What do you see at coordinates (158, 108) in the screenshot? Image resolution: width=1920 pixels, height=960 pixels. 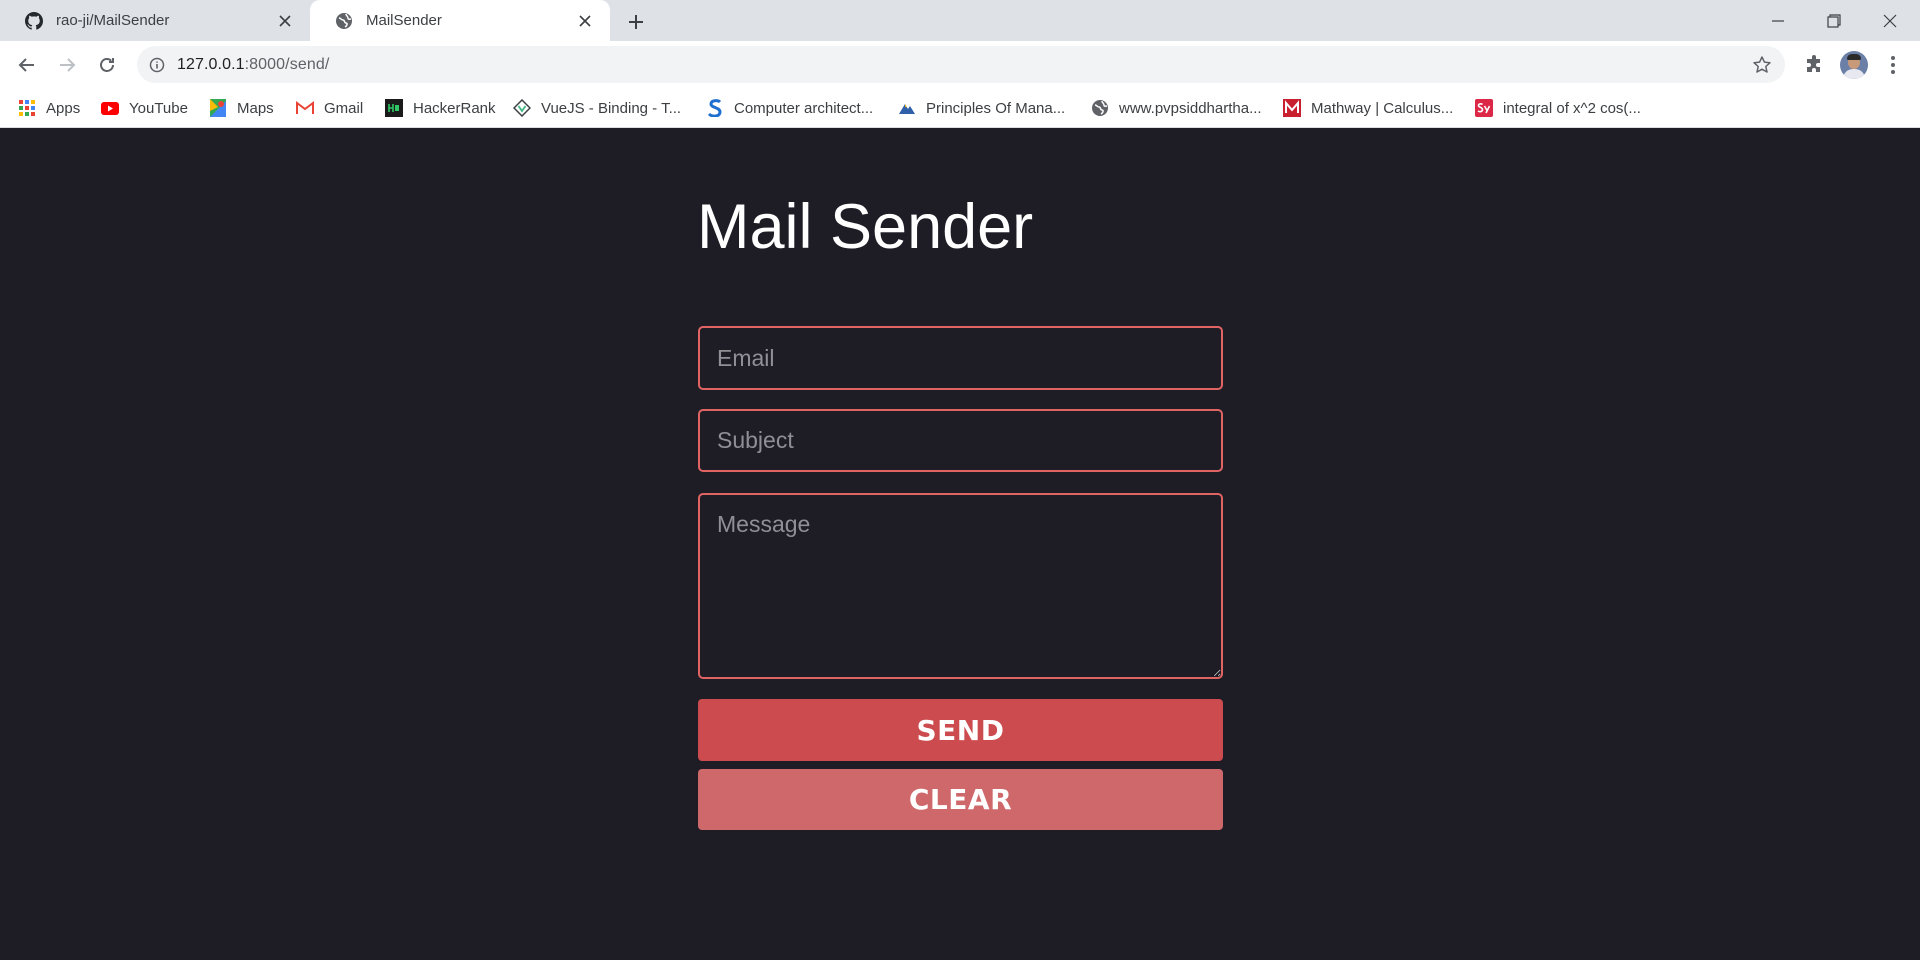 I see `bookmark-label: YouTube` at bounding box center [158, 108].